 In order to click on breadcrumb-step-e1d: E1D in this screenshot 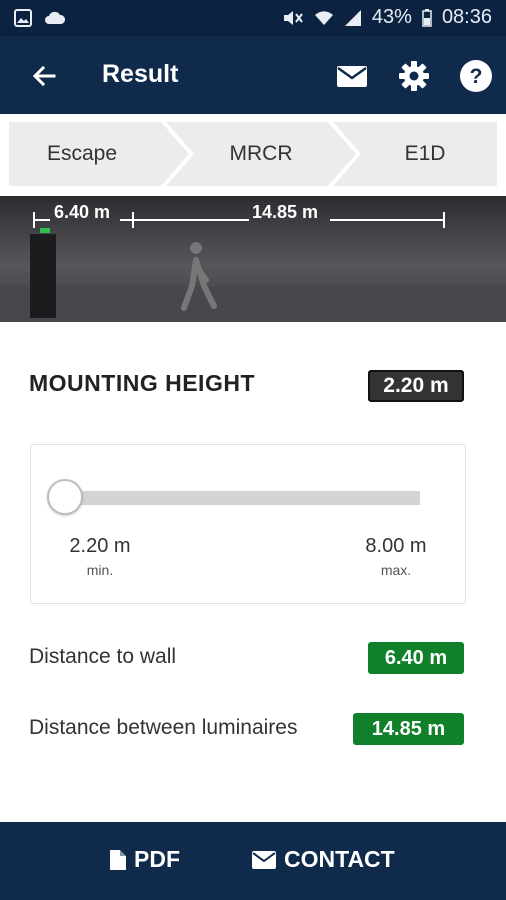, I will do `click(415, 154)`.